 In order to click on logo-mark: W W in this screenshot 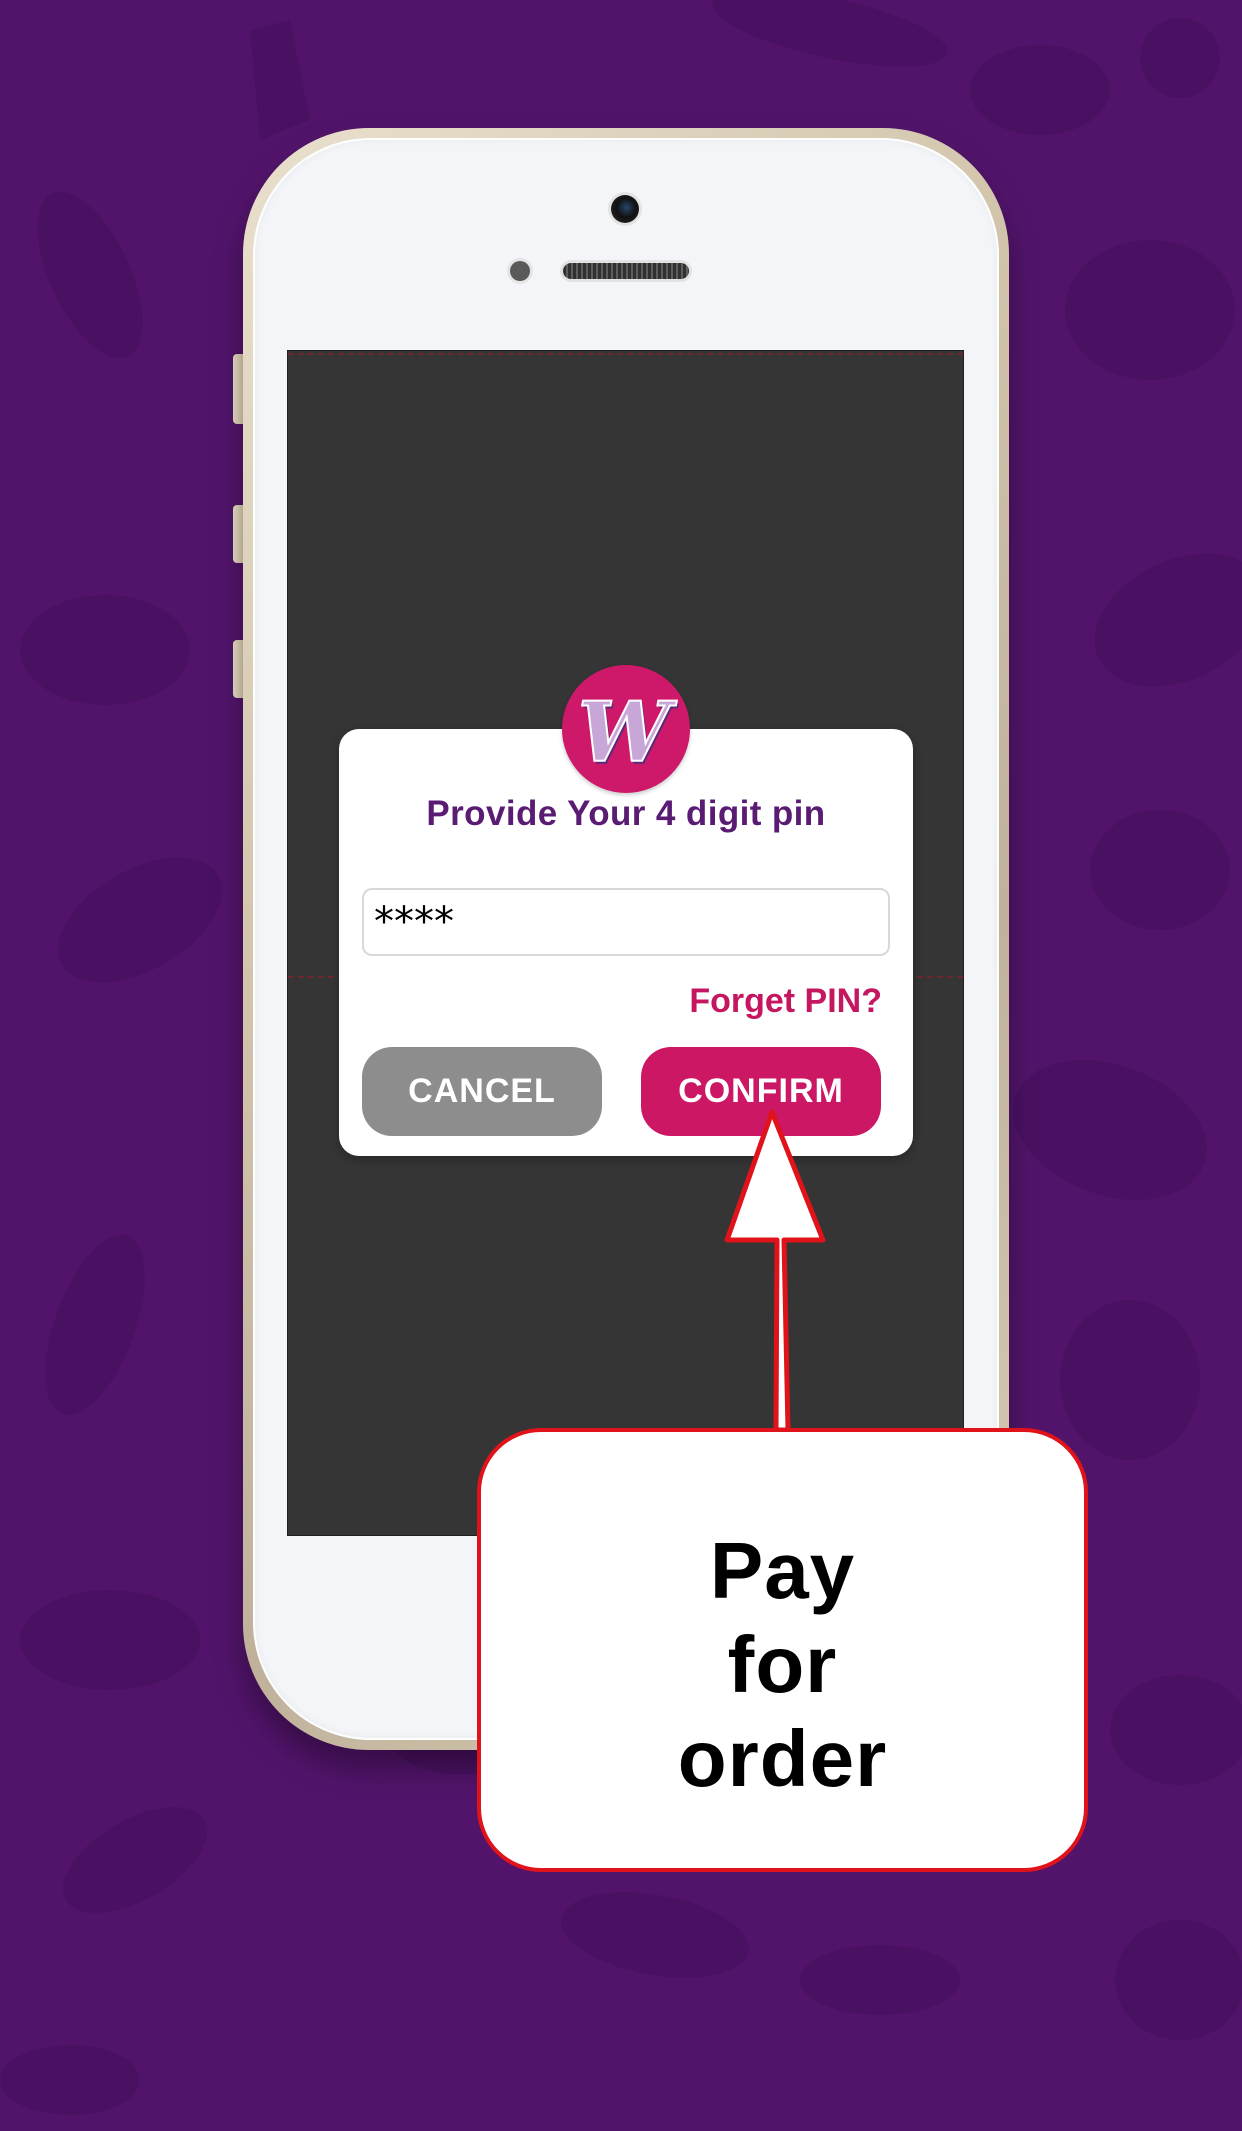, I will do `click(628, 734)`.